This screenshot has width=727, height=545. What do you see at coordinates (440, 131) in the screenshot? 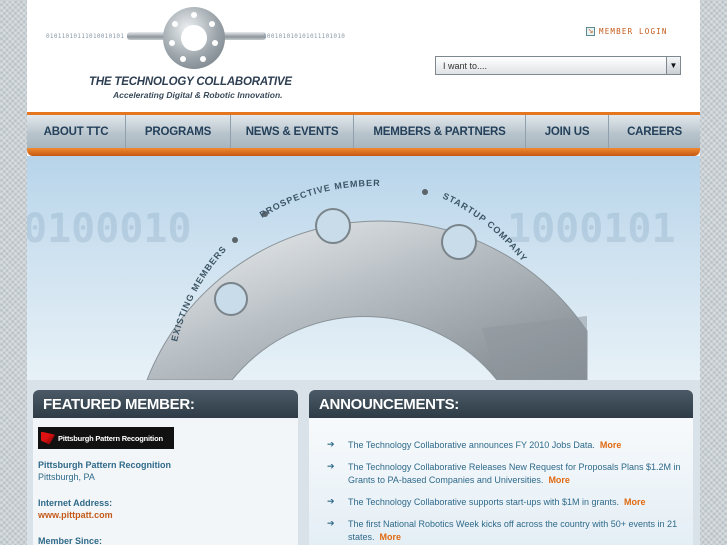
I see `nav-item-members-partners: MEMBERS & PARTNERS` at bounding box center [440, 131].